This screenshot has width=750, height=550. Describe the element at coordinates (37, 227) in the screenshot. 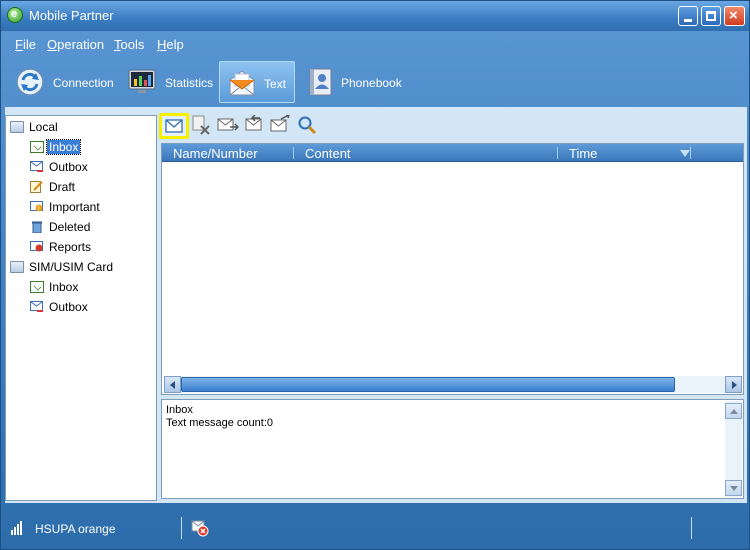

I see `trash-icon` at that location.